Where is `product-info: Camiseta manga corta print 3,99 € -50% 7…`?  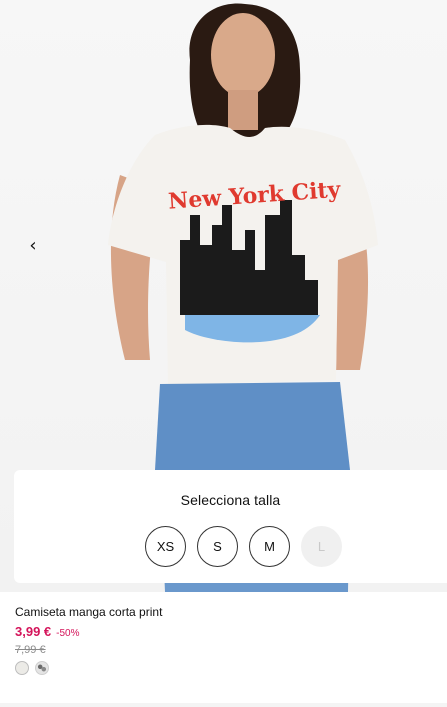 product-info: Camiseta manga corta print 3,99 € -50% 7… is located at coordinates (225, 639).